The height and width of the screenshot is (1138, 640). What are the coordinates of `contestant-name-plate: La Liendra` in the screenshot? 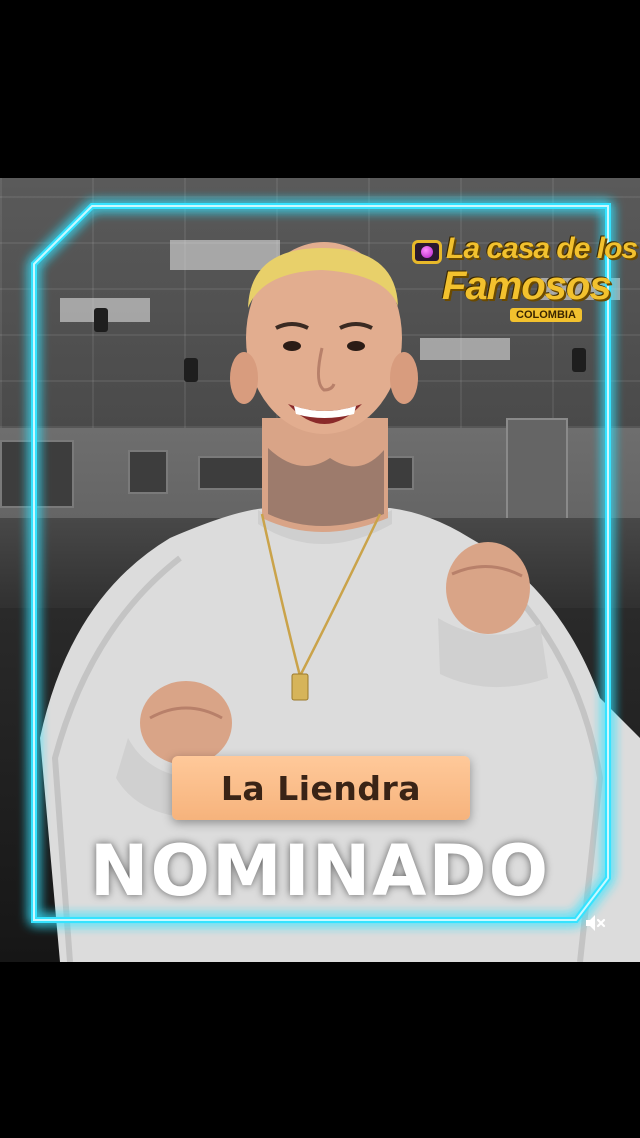 It's located at (321, 788).